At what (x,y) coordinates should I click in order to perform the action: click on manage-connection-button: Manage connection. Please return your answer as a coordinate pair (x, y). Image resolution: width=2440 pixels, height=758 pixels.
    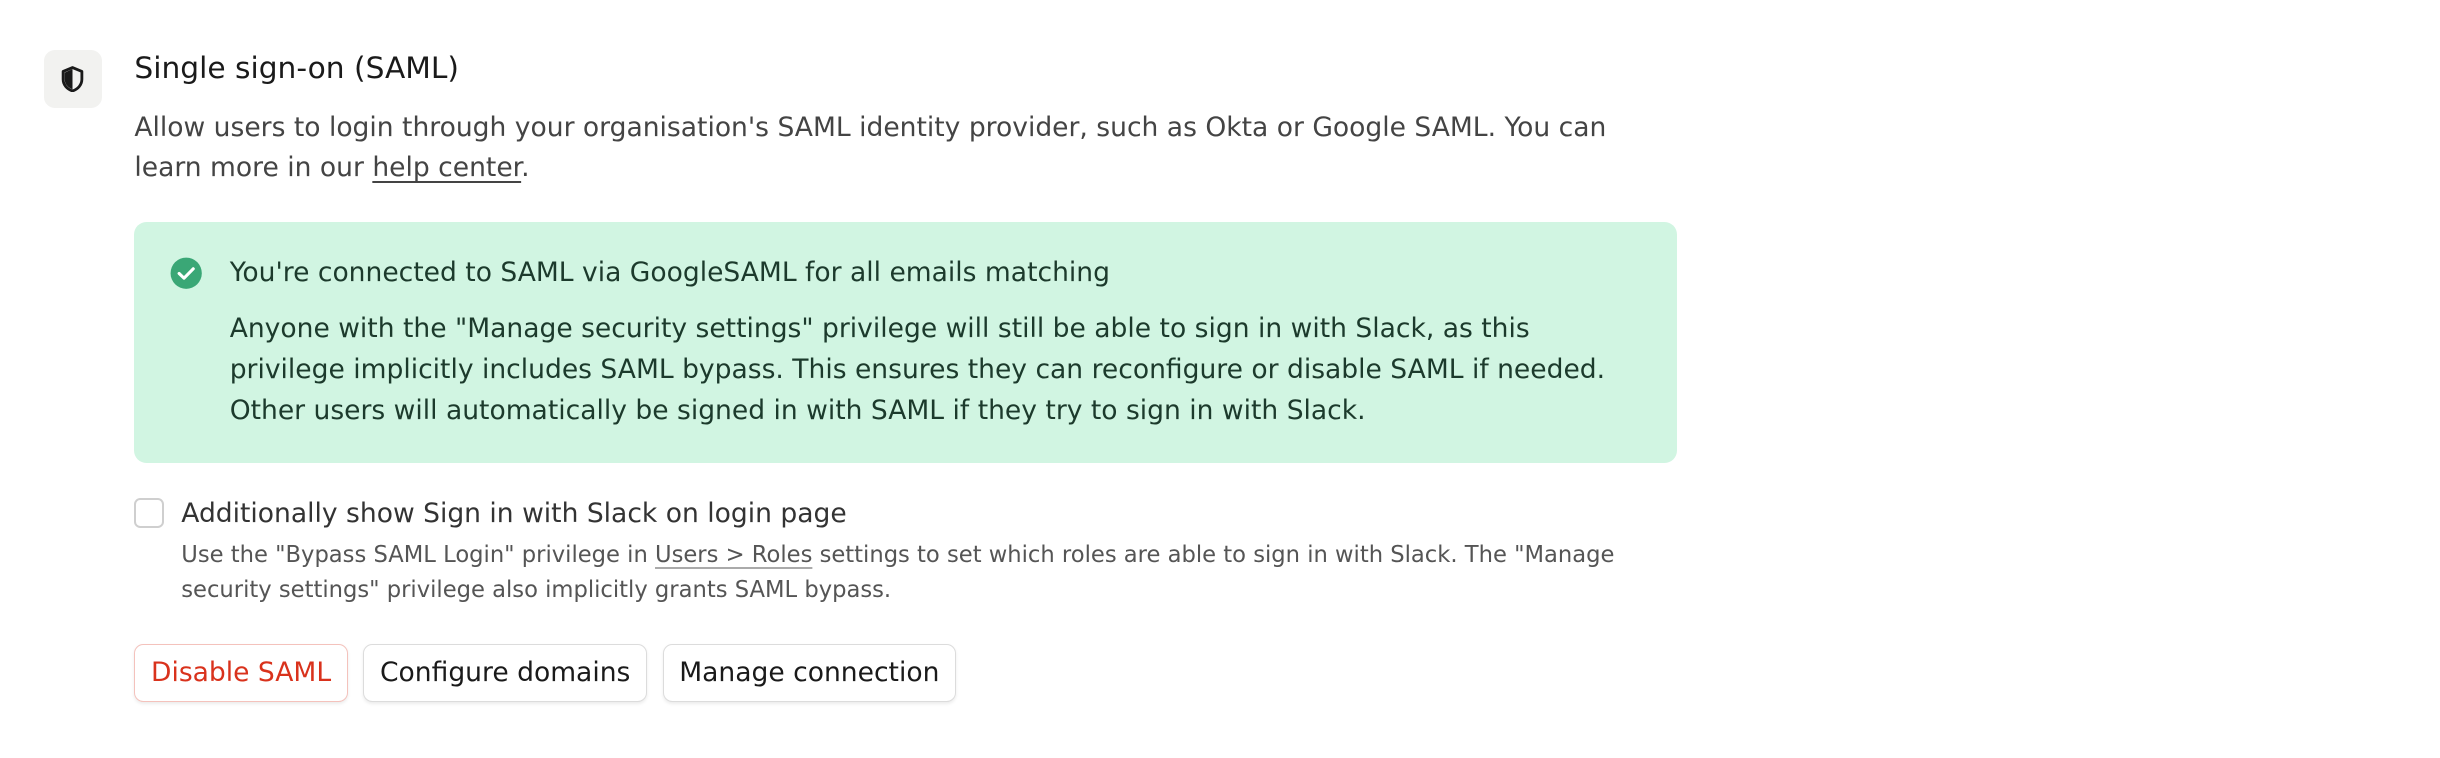
    Looking at the image, I should click on (809, 672).